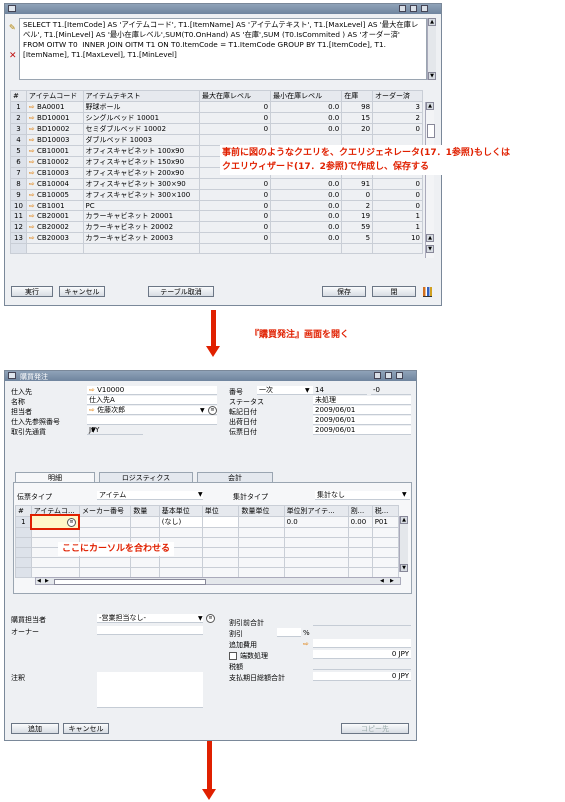 The image size is (565, 802). What do you see at coordinates (377, 375) in the screenshot?
I see `minimize-button` at bounding box center [377, 375].